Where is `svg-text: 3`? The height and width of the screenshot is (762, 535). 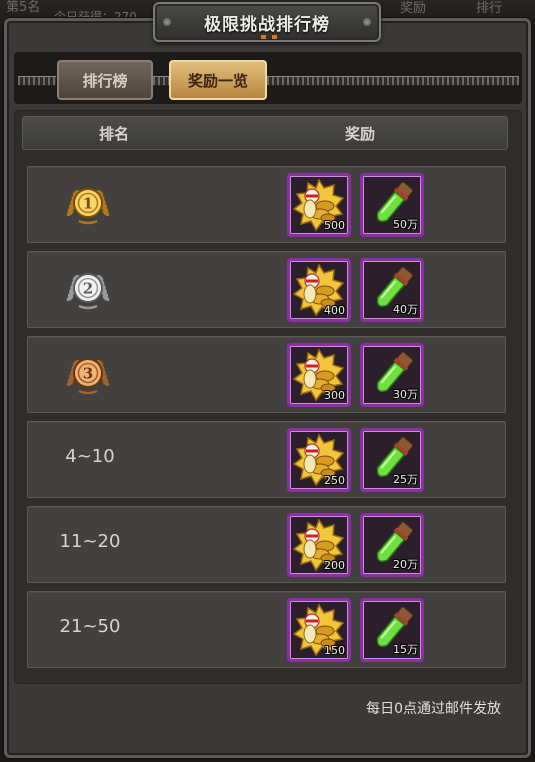 svg-text: 3 is located at coordinates (88, 374).